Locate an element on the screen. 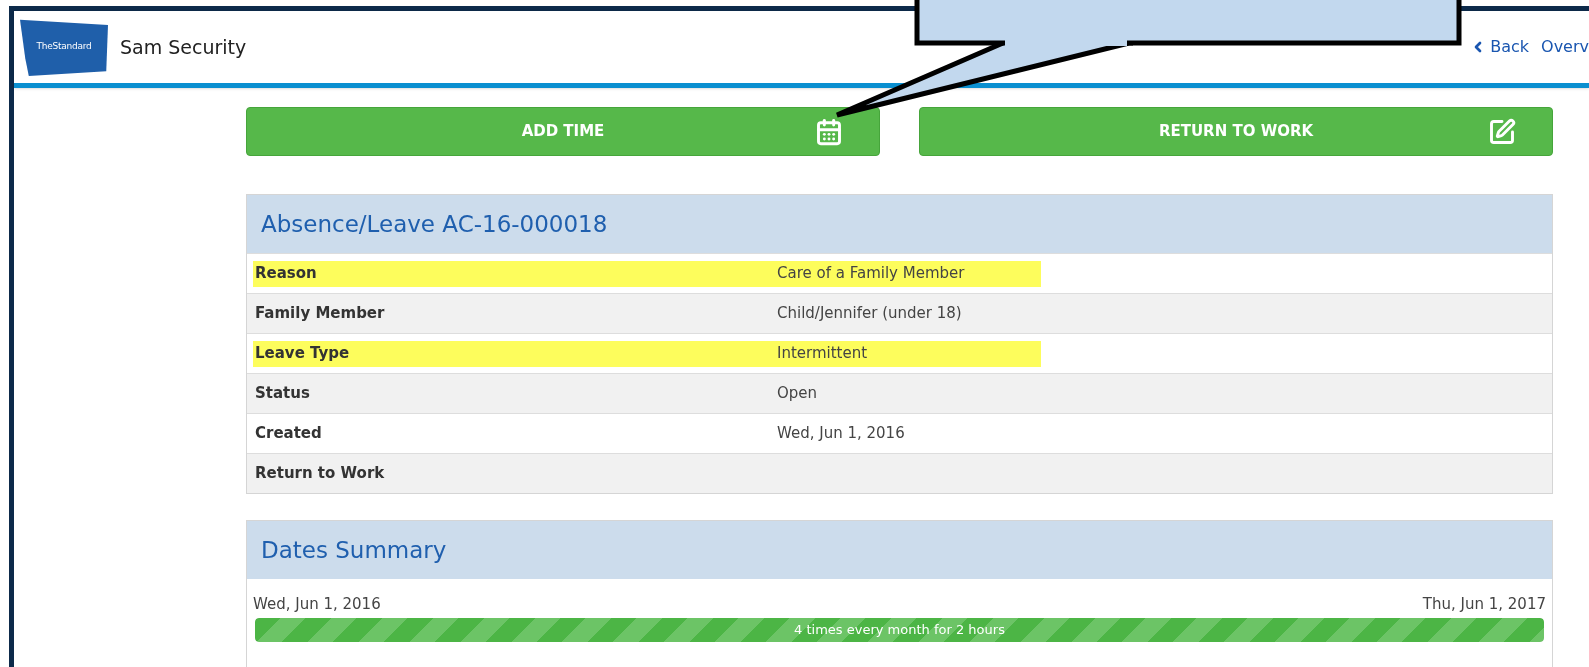  field-label: Return to Work is located at coordinates (320, 474).